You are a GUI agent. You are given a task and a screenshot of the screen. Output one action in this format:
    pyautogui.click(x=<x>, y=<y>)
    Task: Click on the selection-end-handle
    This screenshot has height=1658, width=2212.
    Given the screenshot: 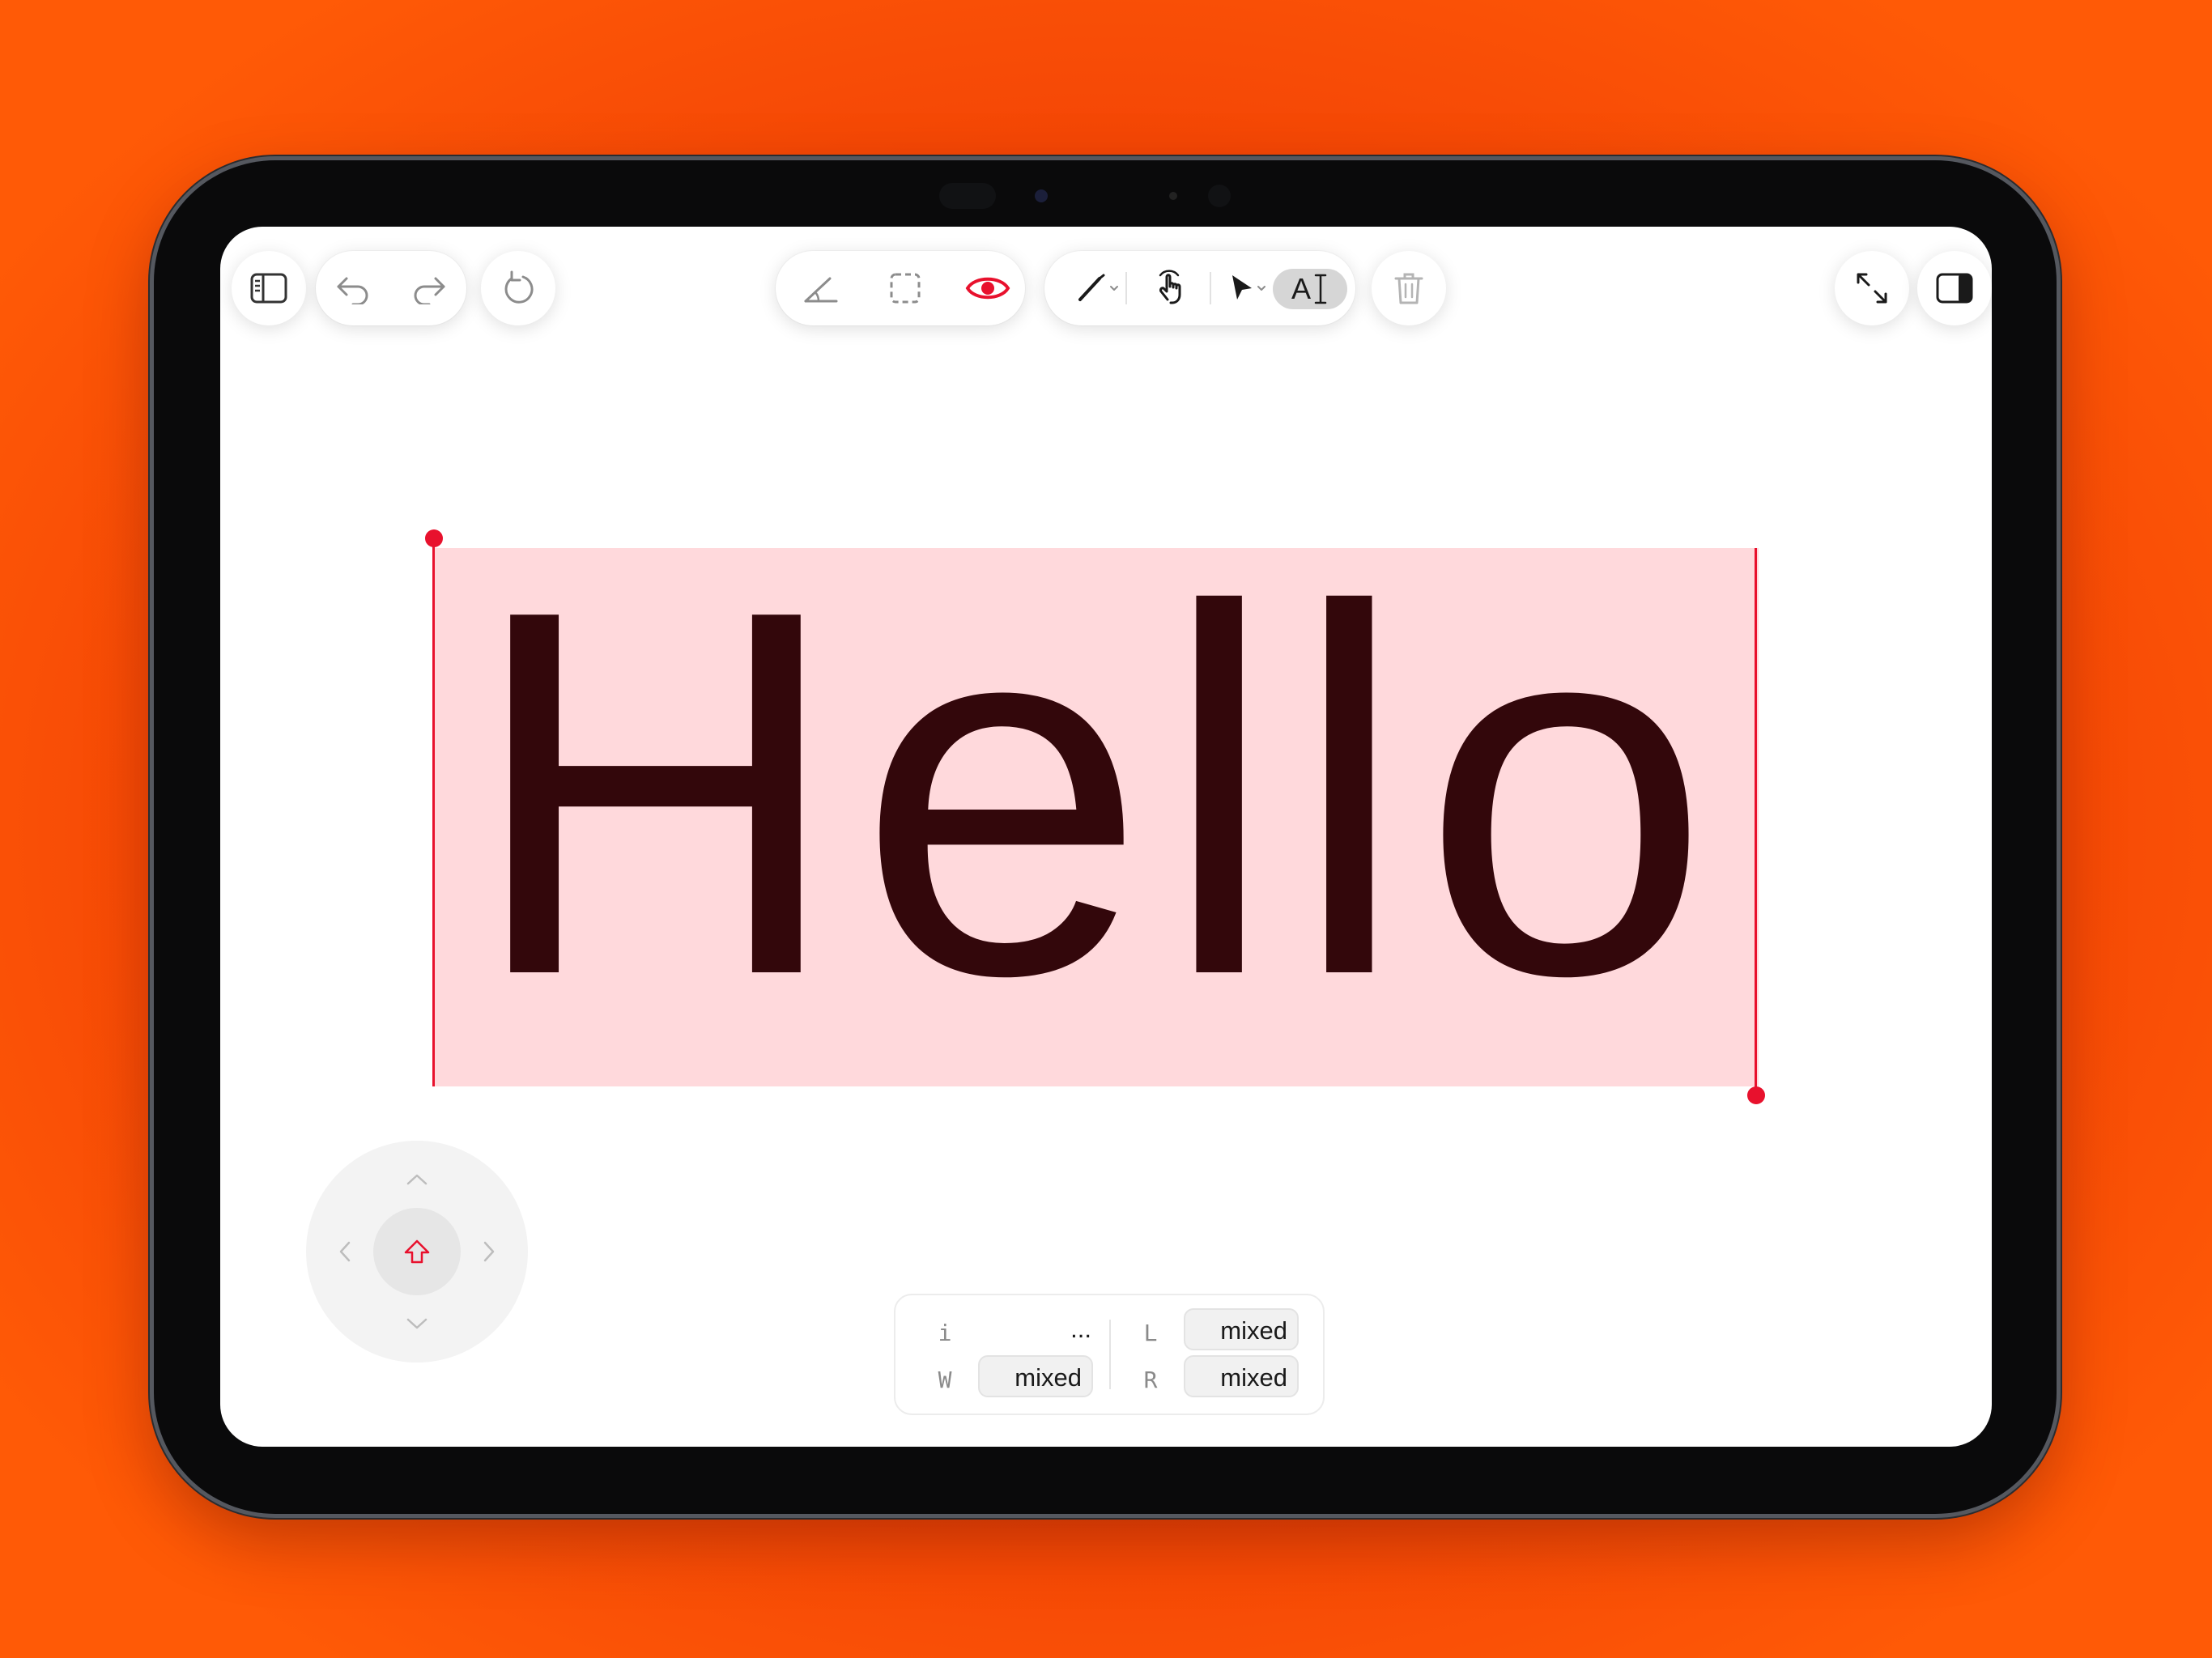 What is the action you would take?
    pyautogui.click(x=1756, y=1095)
    